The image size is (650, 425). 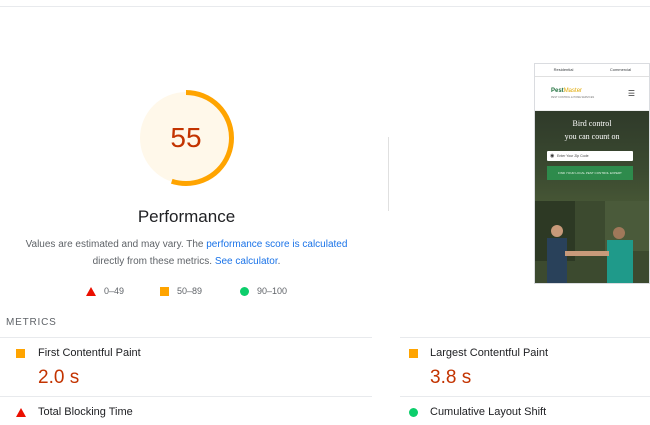 I want to click on metric-tbt-name: Total Blocking Time, so click(x=85, y=412).